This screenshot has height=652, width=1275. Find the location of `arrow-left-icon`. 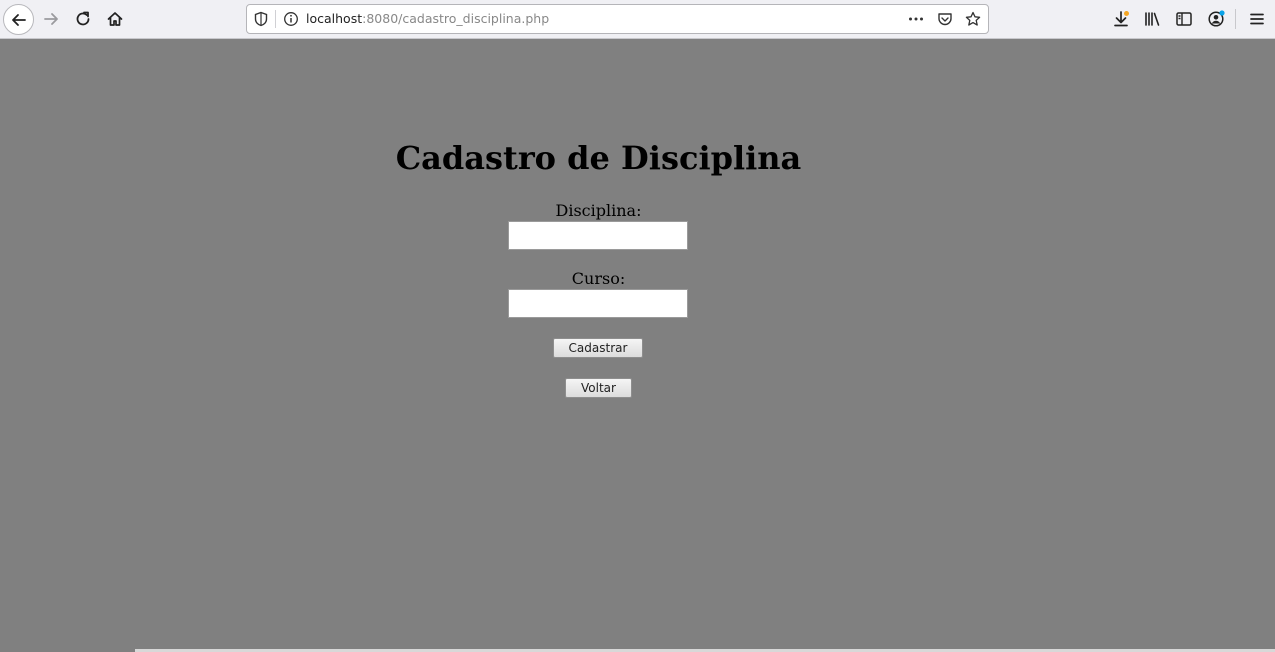

arrow-left-icon is located at coordinates (18, 19).